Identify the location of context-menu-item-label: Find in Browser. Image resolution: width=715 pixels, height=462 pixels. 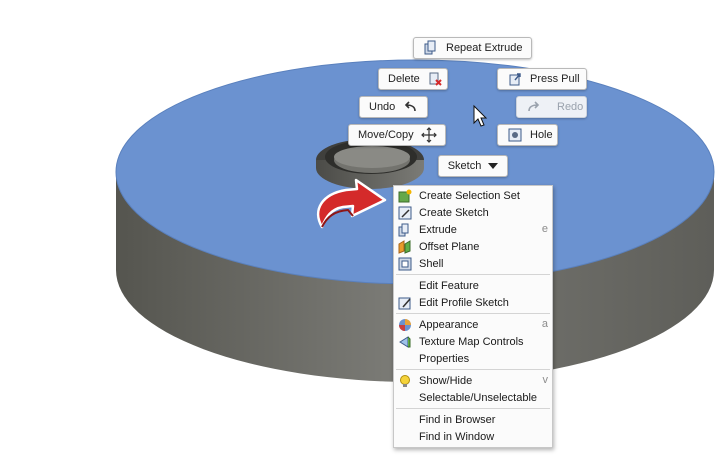
(457, 419).